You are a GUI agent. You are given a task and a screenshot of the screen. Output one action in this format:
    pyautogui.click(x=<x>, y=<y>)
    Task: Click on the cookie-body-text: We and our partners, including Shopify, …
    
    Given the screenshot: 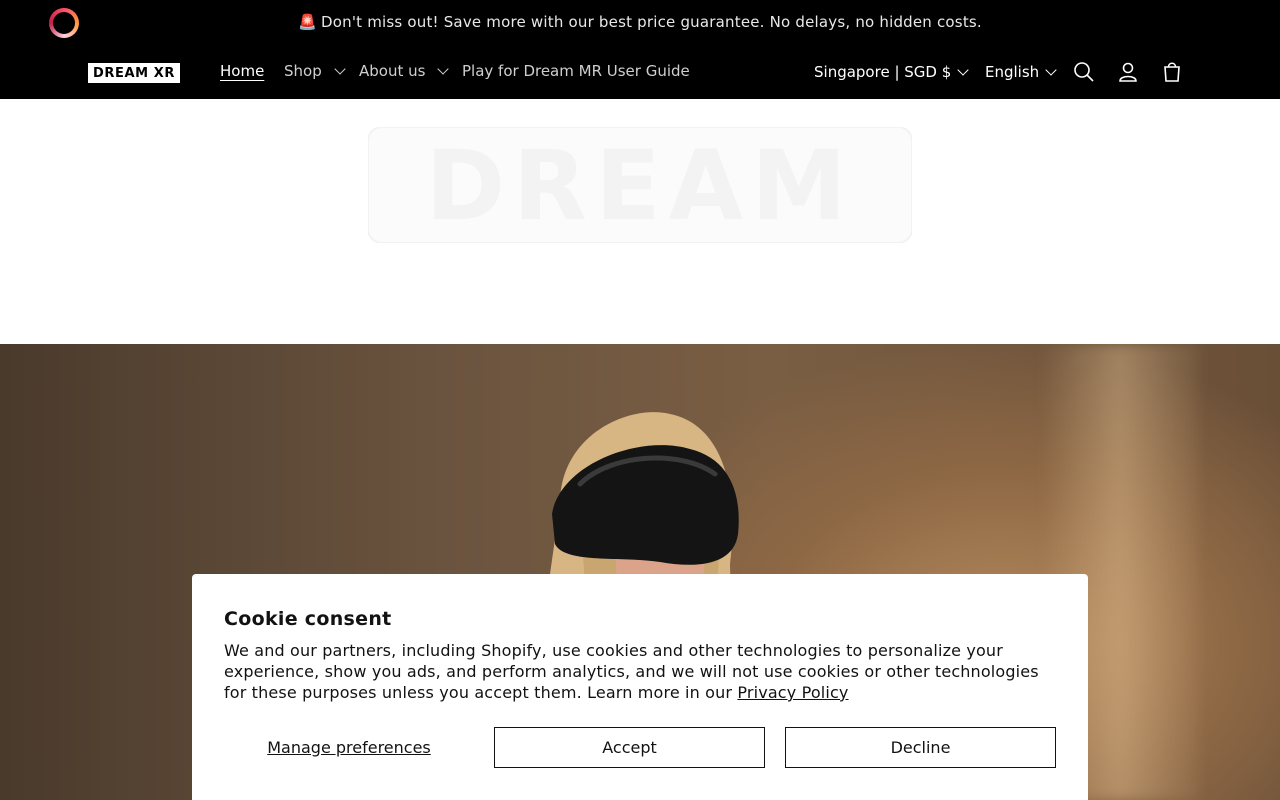 What is the action you would take?
    pyautogui.click(x=631, y=671)
    